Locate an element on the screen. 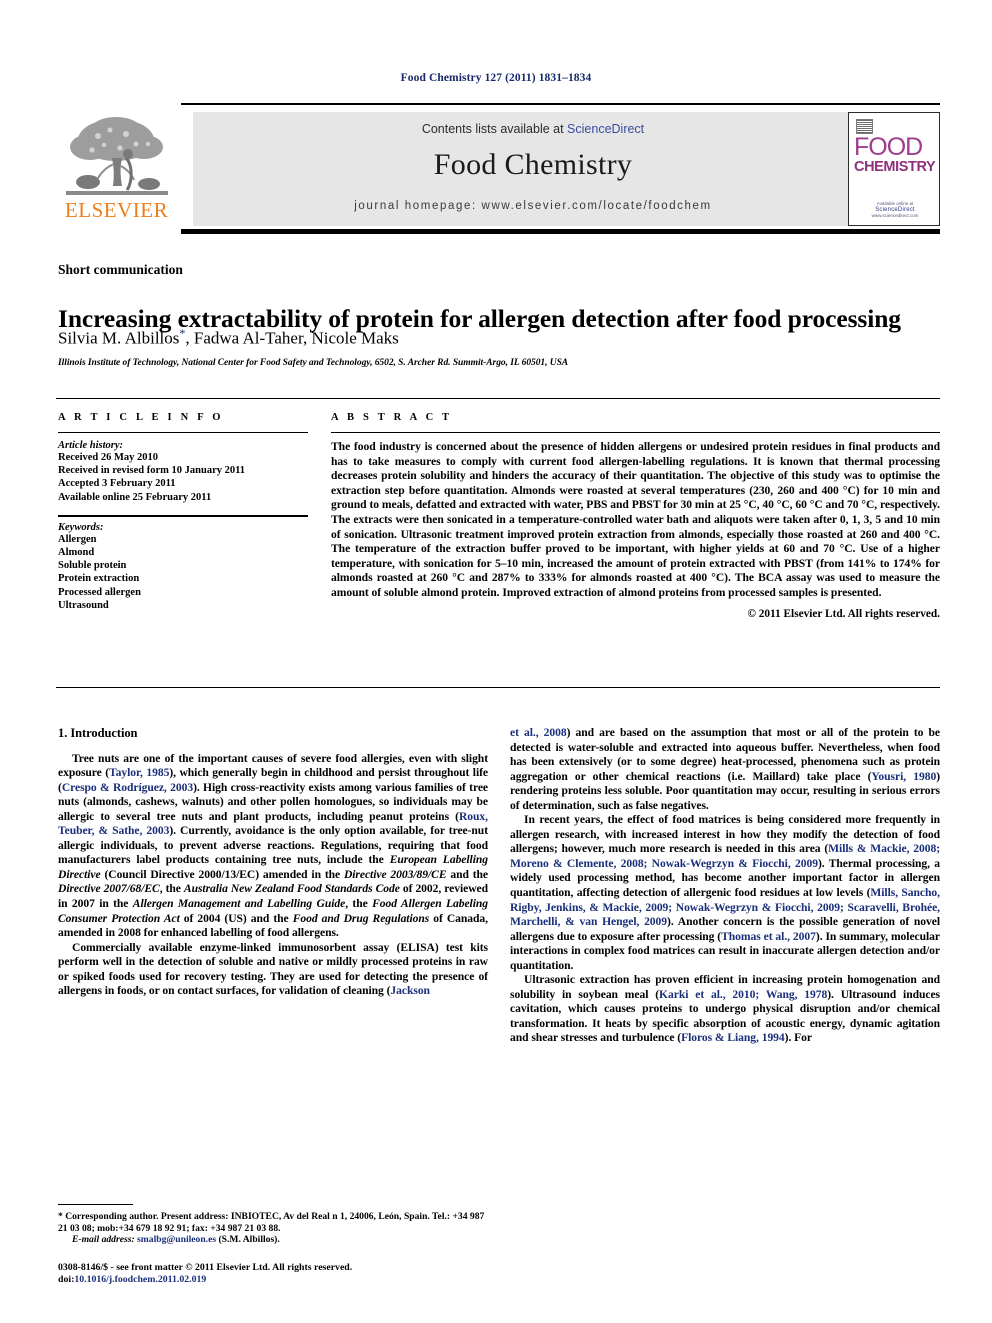 The width and height of the screenshot is (992, 1323). elsevier-wordmark: ELSEVIER is located at coordinates (116, 210).